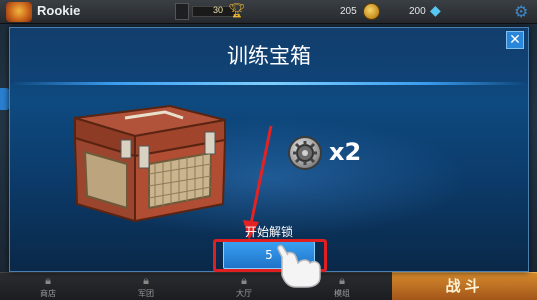  What do you see at coordinates (237, 11) in the screenshot?
I see `trophy-icon: 🏆︎` at bounding box center [237, 11].